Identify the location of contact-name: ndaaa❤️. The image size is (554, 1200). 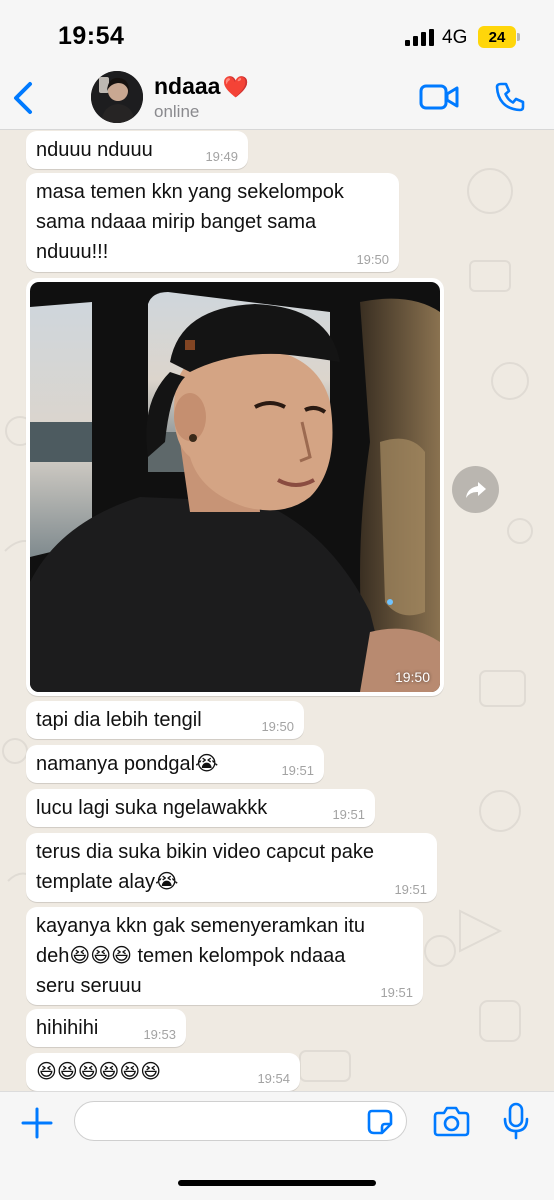
(201, 86).